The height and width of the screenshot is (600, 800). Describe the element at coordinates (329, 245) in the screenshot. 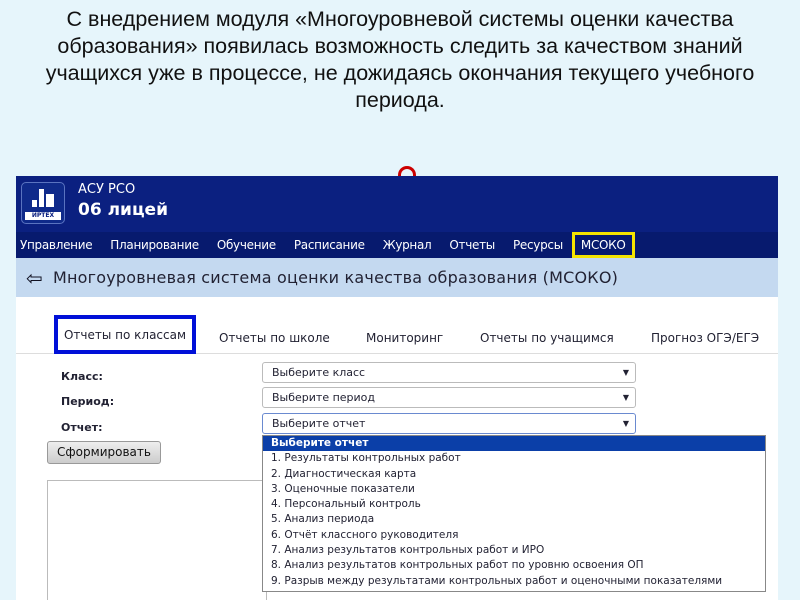

I see `nav-schedule: Расписание` at that location.